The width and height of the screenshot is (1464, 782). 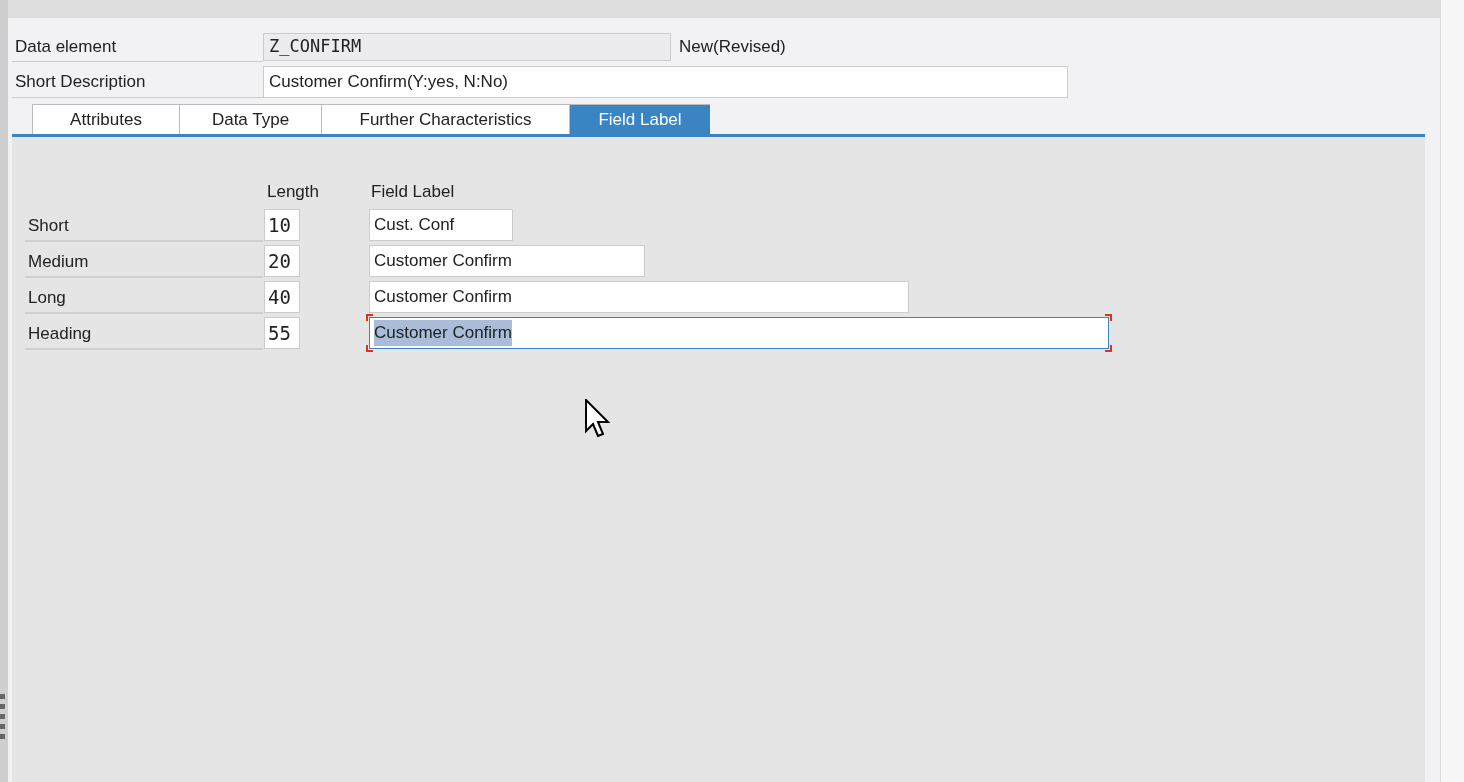 I want to click on tab: Further Characteristics, so click(x=445, y=119).